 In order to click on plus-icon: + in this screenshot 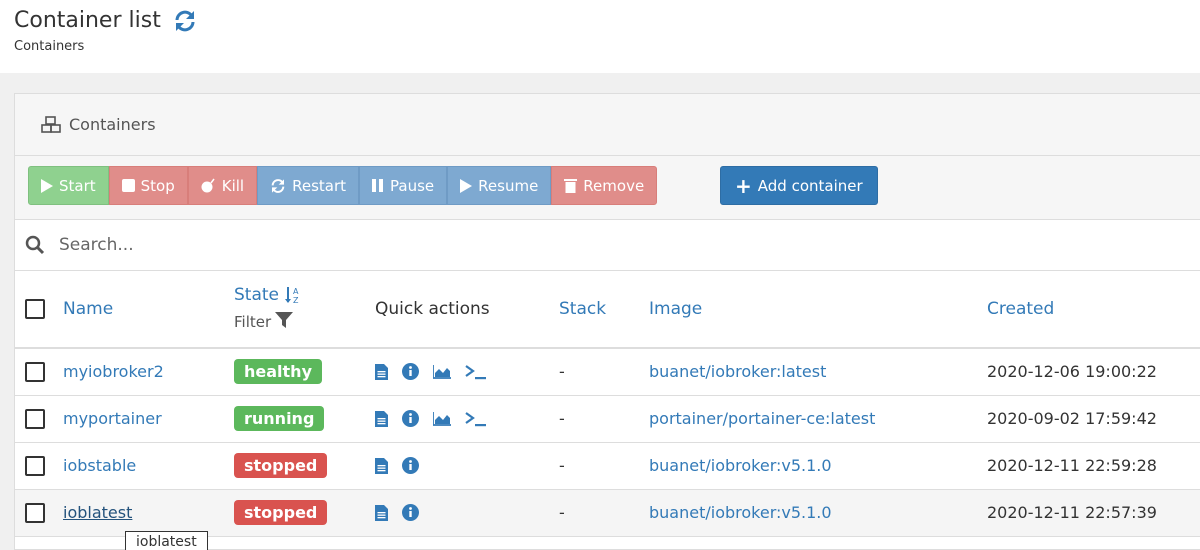, I will do `click(743, 185)`.